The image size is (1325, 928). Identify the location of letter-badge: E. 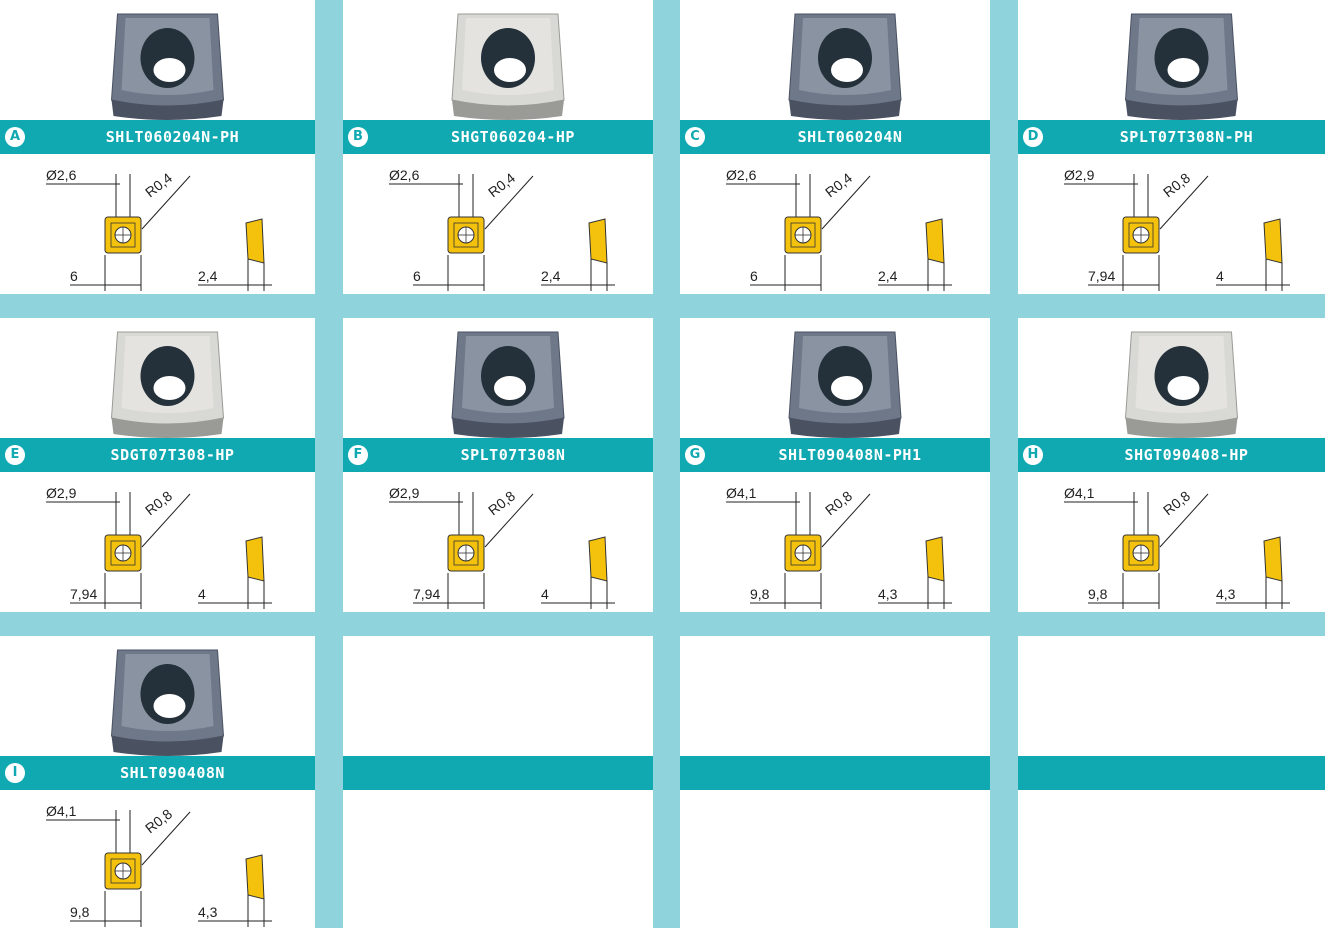
(15, 455).